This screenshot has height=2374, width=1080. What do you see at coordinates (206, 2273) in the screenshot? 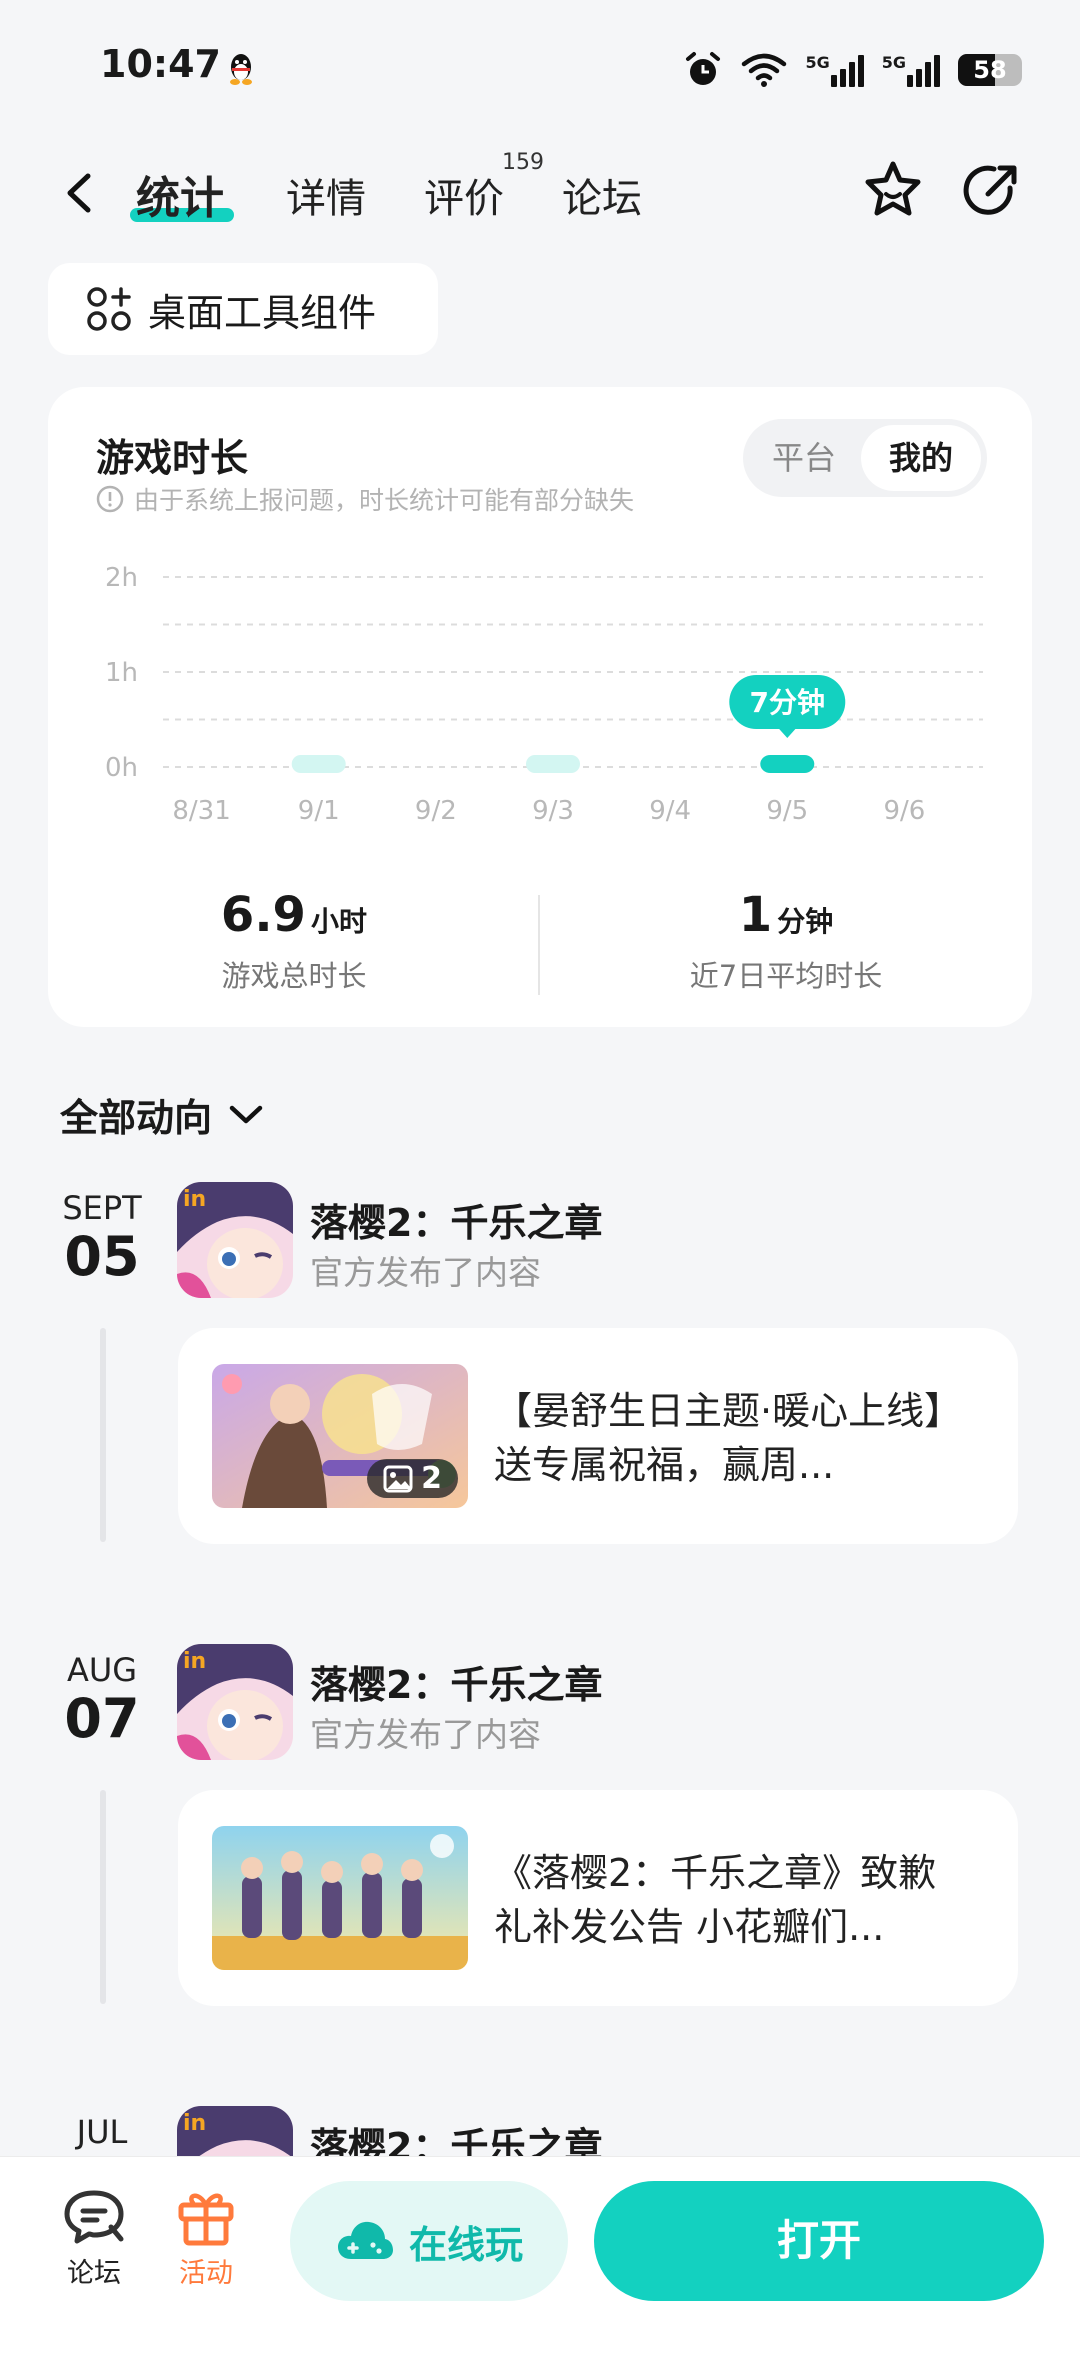
I see `activity-nav-label: 活动` at bounding box center [206, 2273].